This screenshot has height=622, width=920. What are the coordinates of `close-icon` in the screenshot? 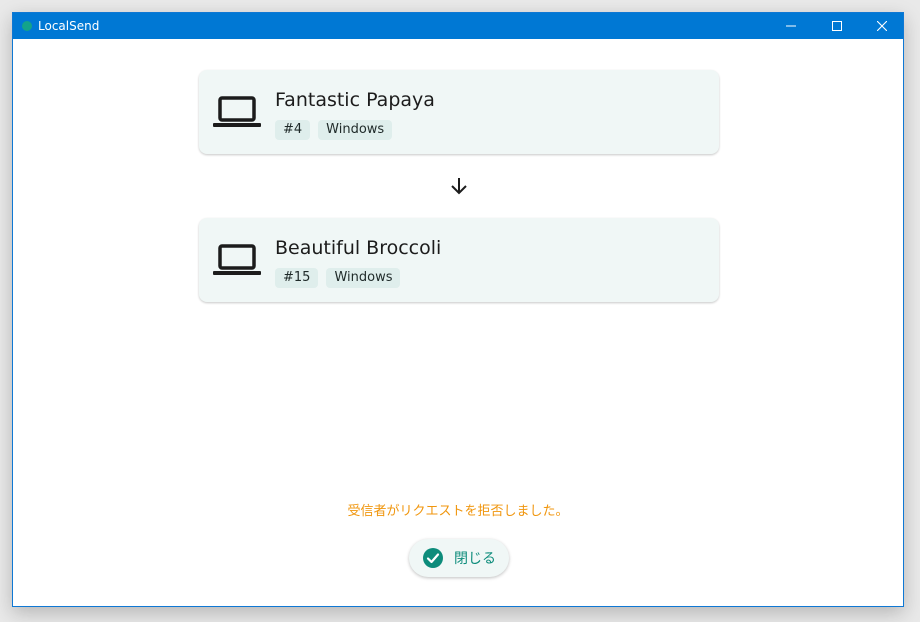 It's located at (882, 26).